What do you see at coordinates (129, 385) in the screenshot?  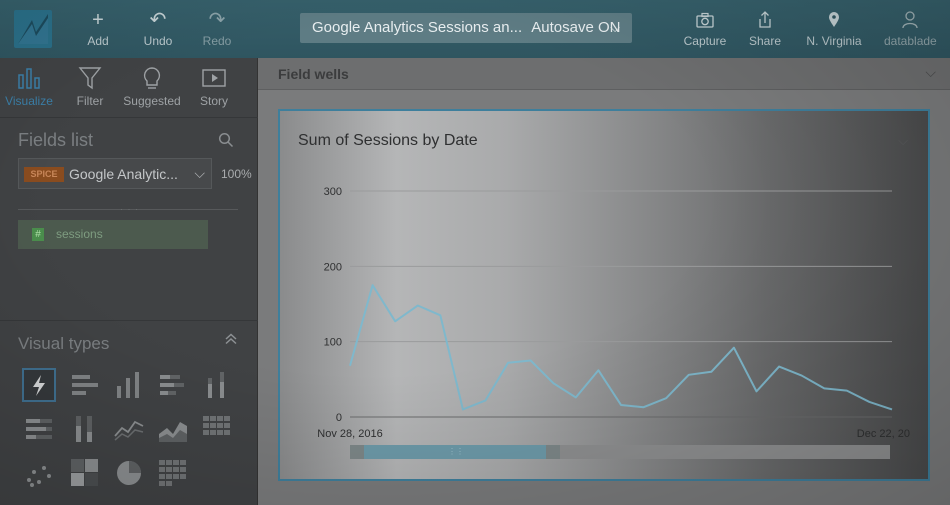 I see `vertical-bar-icon` at bounding box center [129, 385].